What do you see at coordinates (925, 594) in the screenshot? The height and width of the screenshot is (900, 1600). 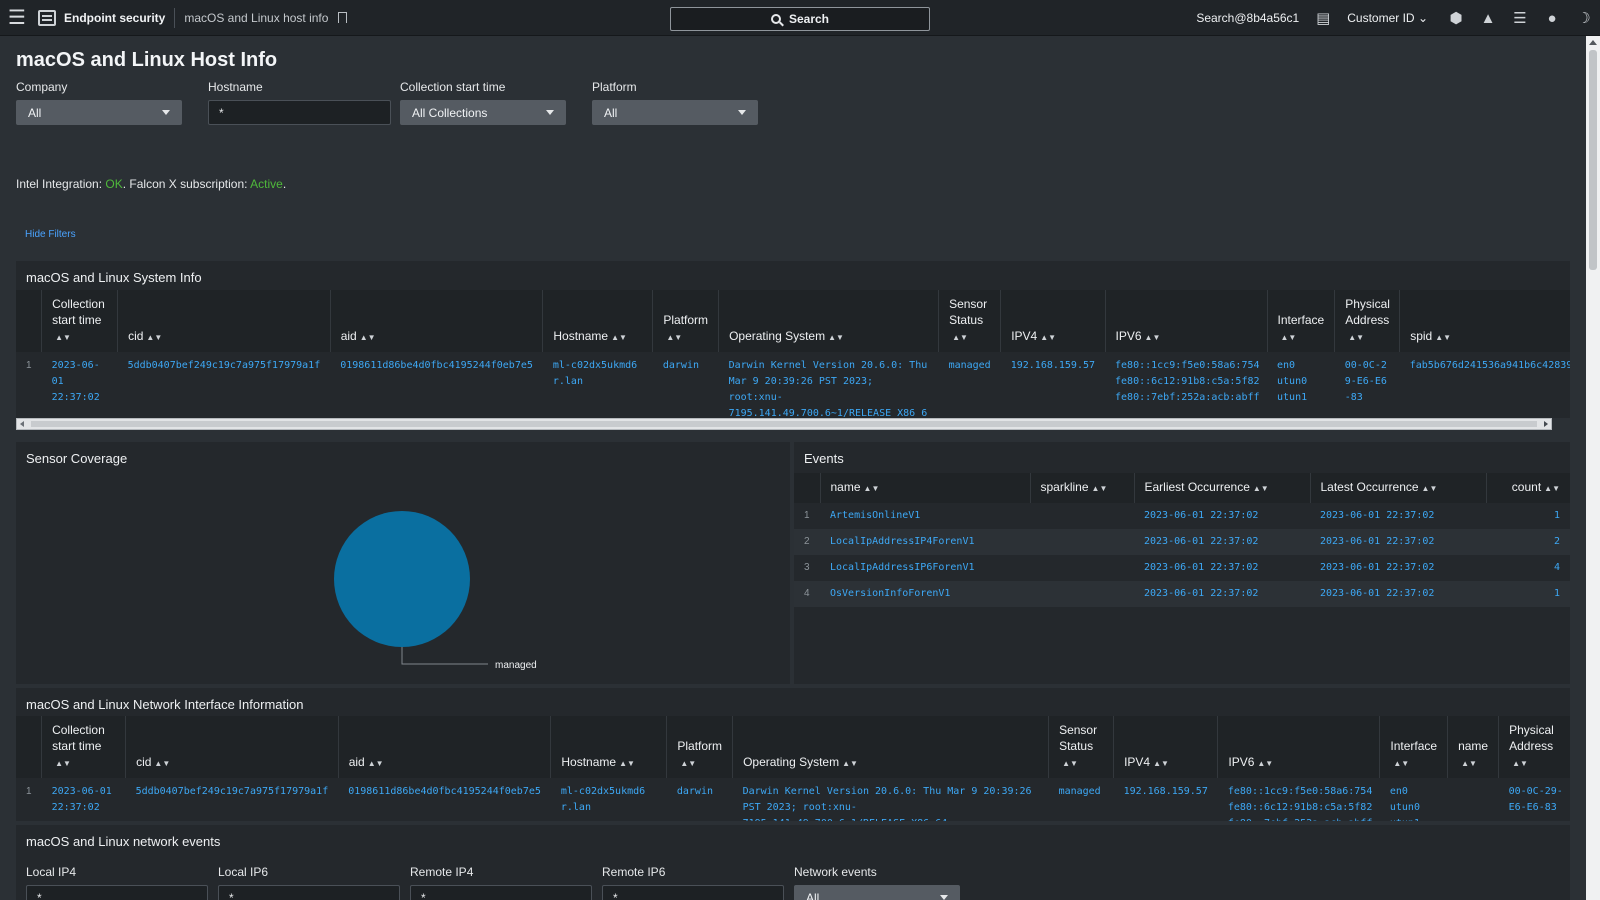 I see `event-name: OsVersionInfoForenV1` at bounding box center [925, 594].